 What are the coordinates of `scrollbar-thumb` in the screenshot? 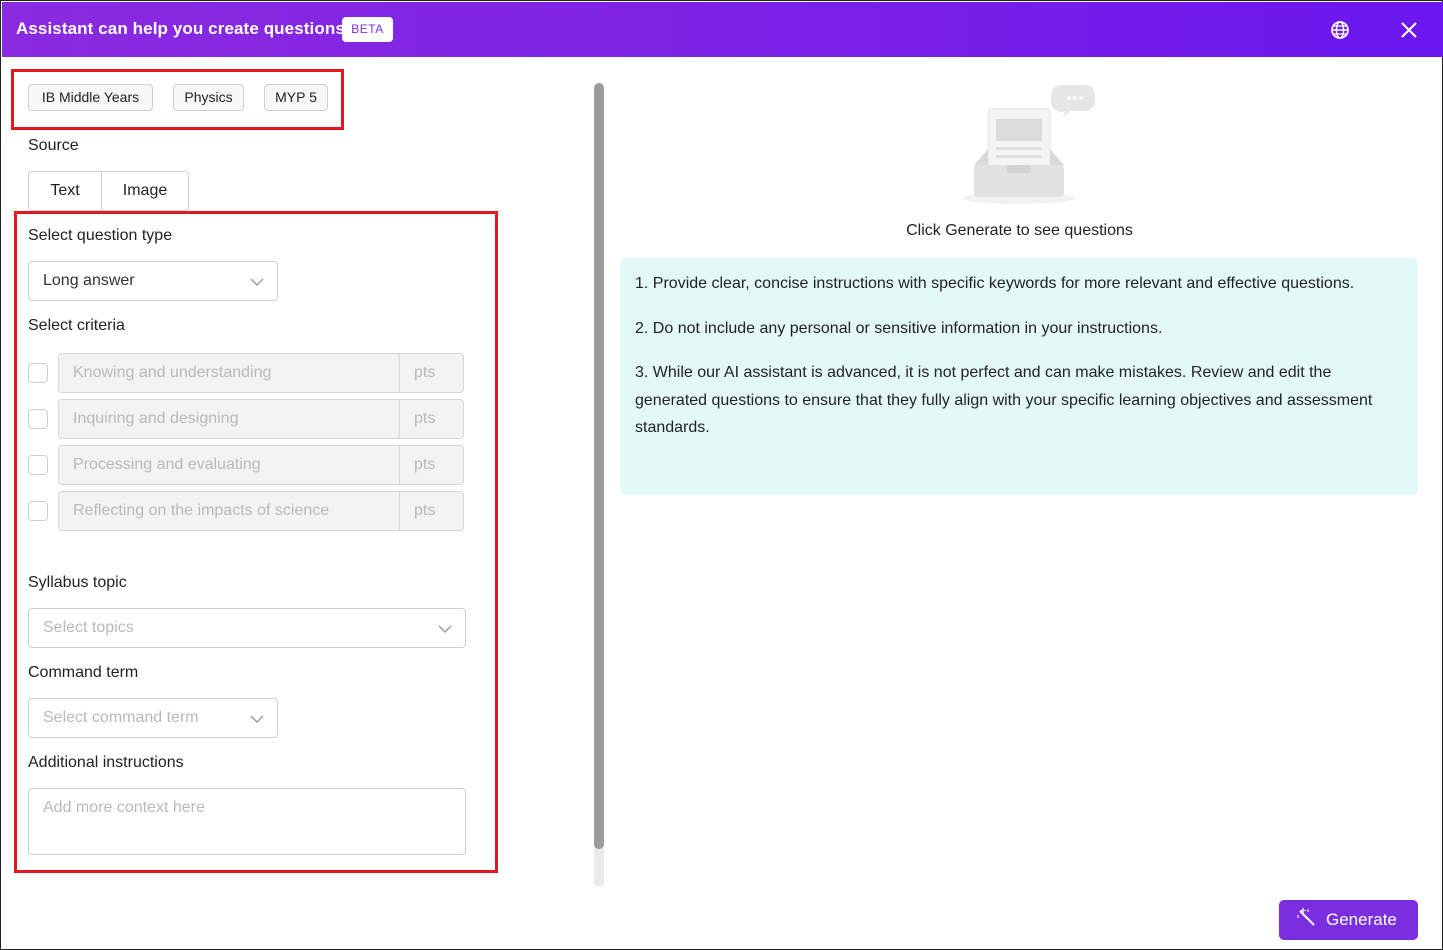 It's located at (599, 466).